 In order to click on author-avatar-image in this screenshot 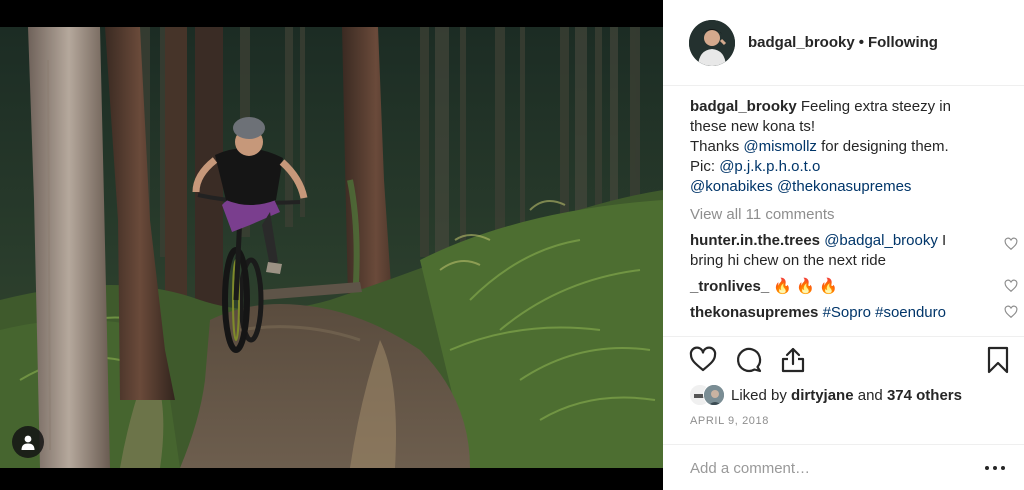, I will do `click(712, 42)`.